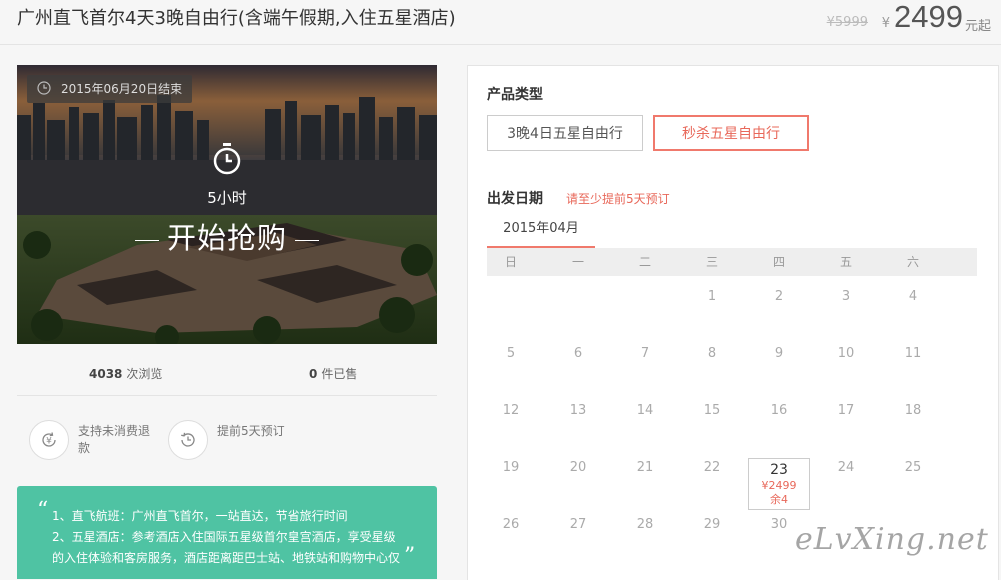 This screenshot has width=1001, height=580. I want to click on original-price: ¥5999, so click(847, 22).